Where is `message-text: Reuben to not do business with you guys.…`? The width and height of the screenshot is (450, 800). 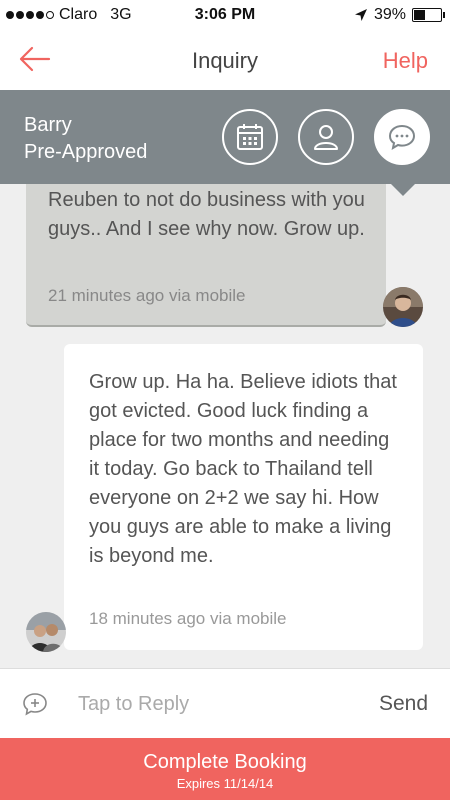
message-text: Reuben to not do business with you guys.… is located at coordinates (206, 214).